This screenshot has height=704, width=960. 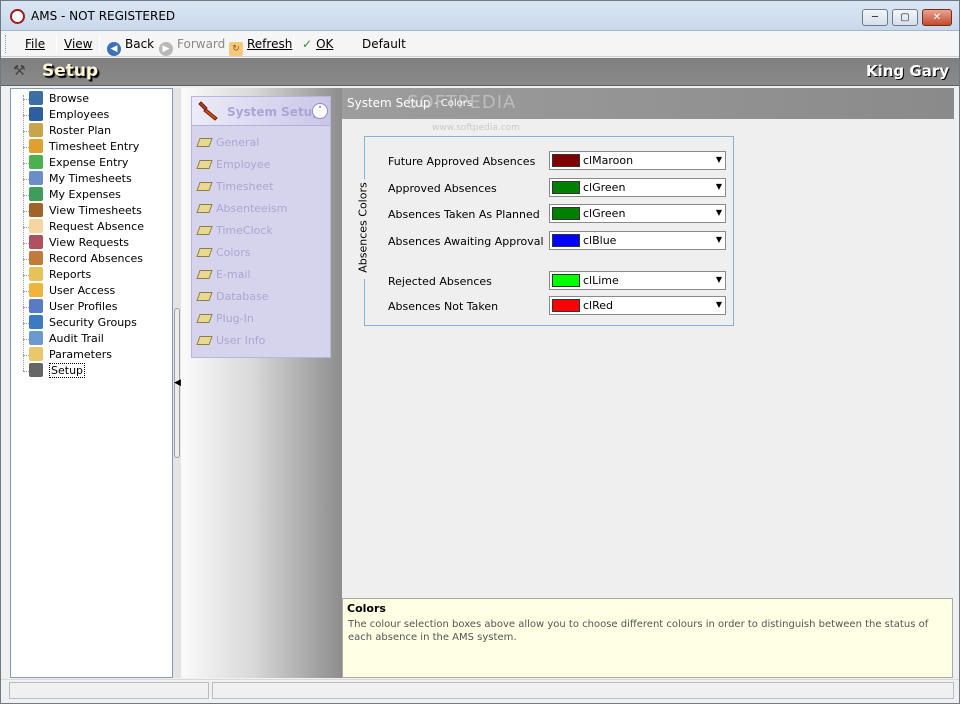 I want to click on nav-item-absenteeism: Absenteeism, so click(x=242, y=209).